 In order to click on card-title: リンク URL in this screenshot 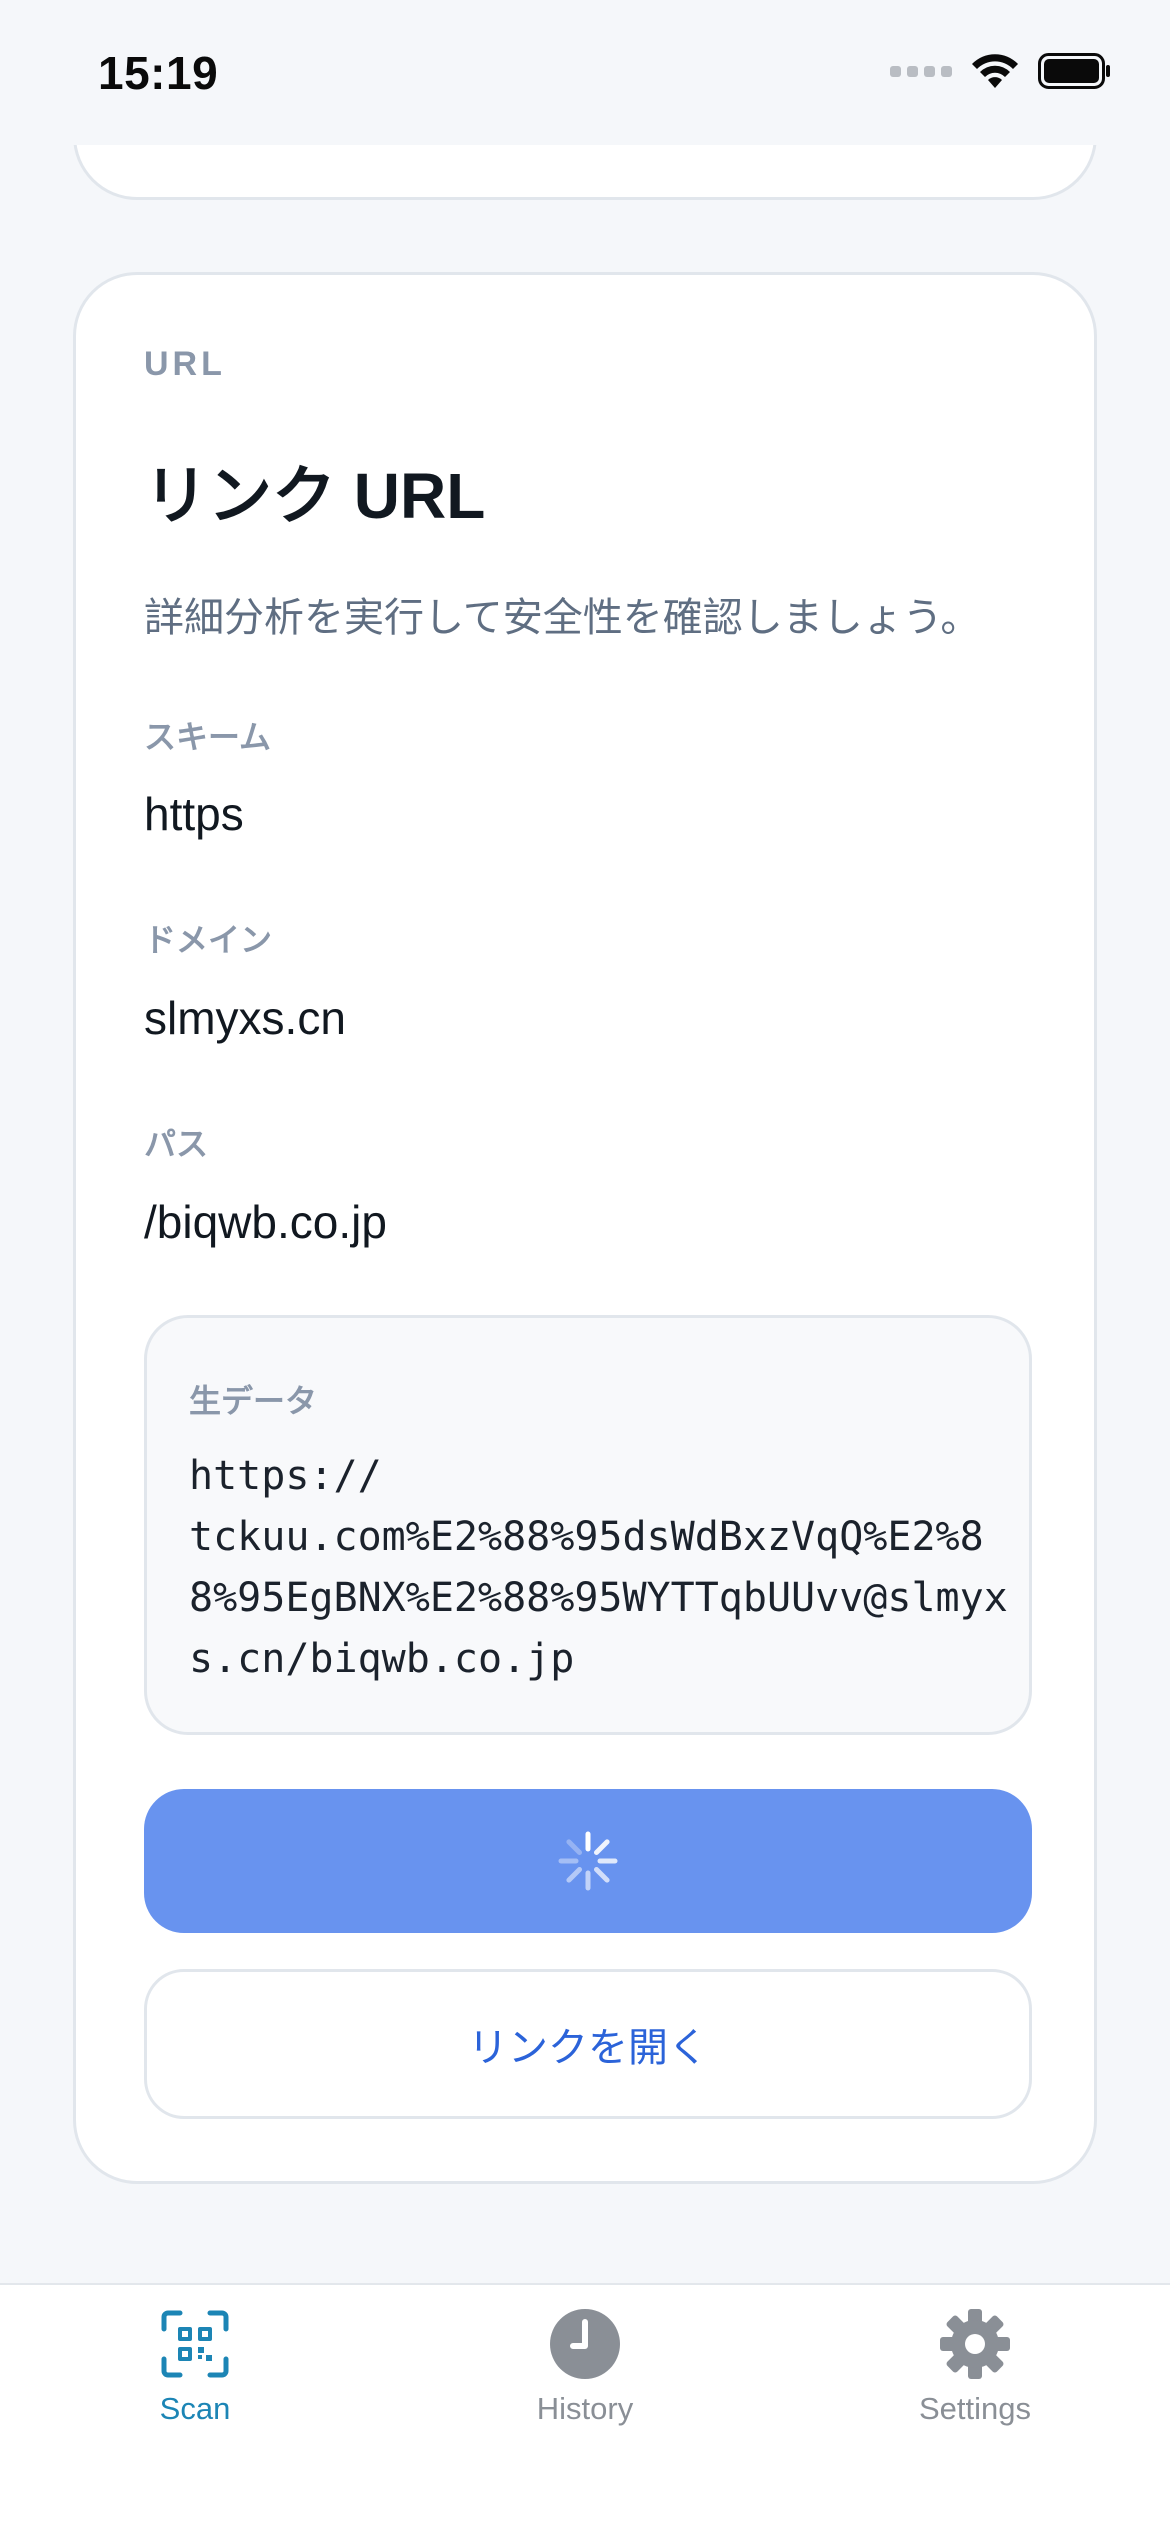, I will do `click(315, 496)`.